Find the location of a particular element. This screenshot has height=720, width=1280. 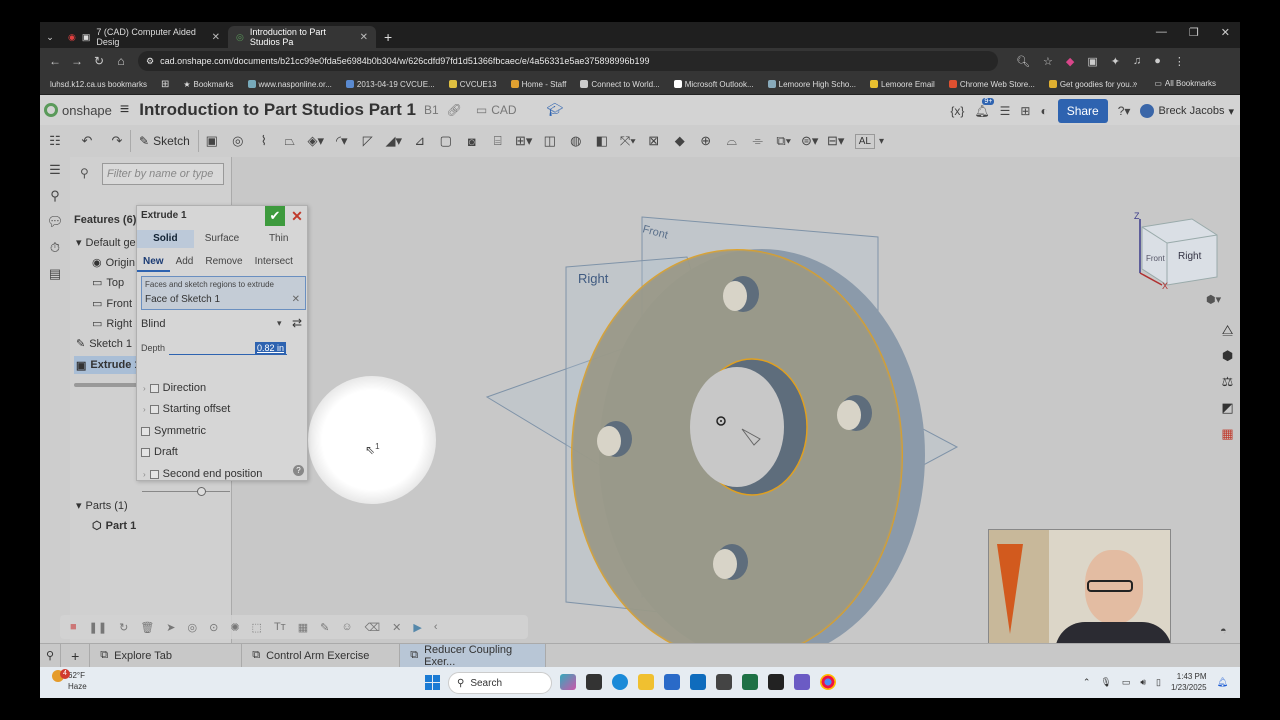

extensions-puzzle-icon: ✦ is located at coordinates (1115, 61).